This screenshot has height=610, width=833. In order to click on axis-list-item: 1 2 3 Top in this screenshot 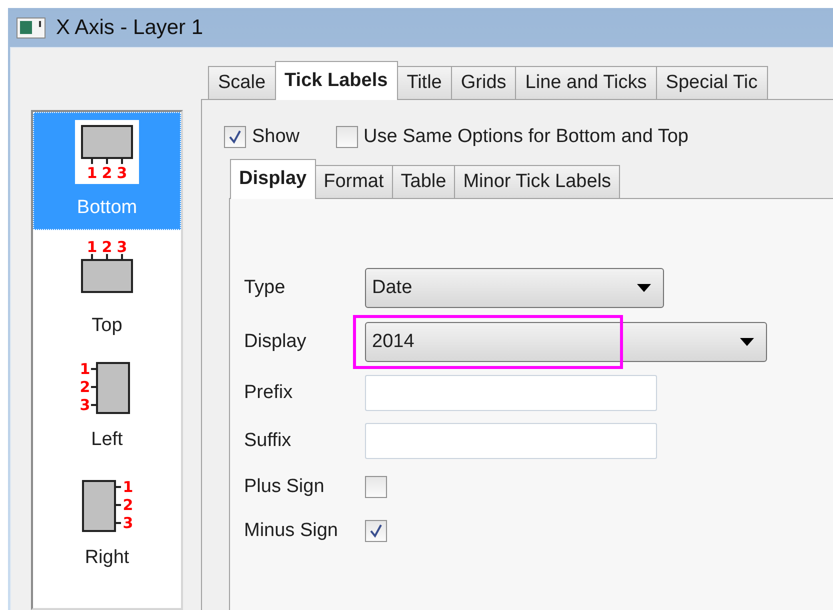, I will do `click(107, 289)`.